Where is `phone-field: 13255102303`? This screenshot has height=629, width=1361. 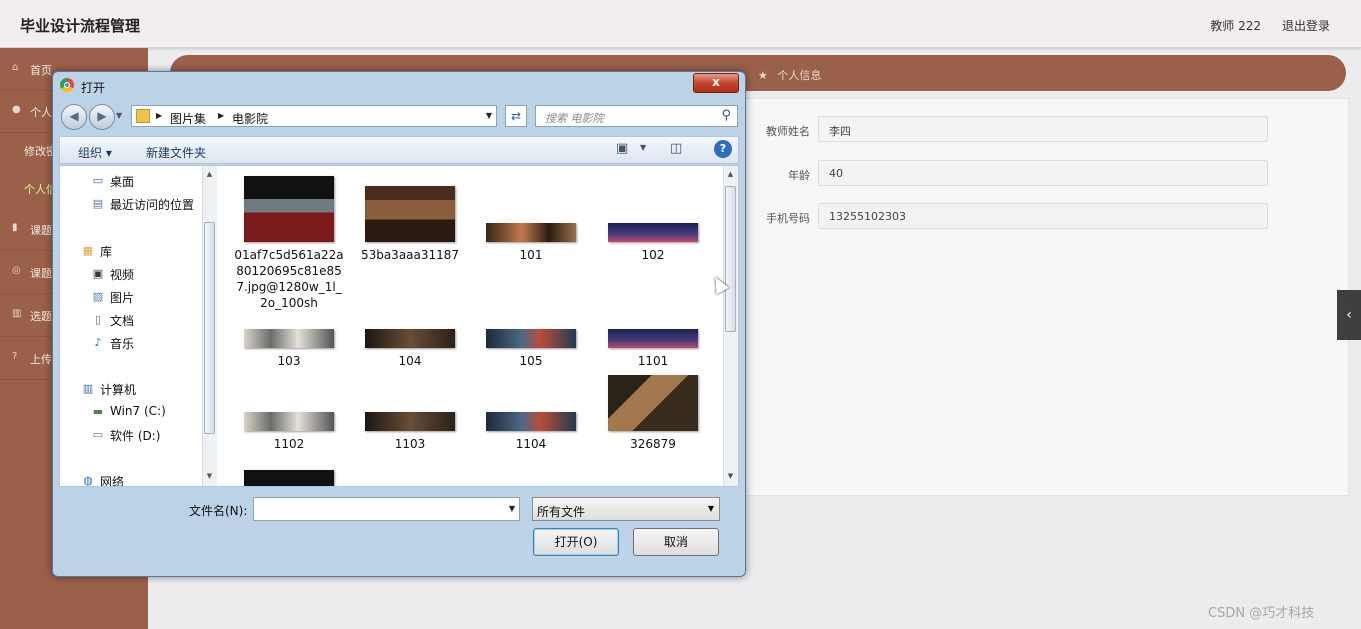 phone-field: 13255102303 is located at coordinates (1043, 216).